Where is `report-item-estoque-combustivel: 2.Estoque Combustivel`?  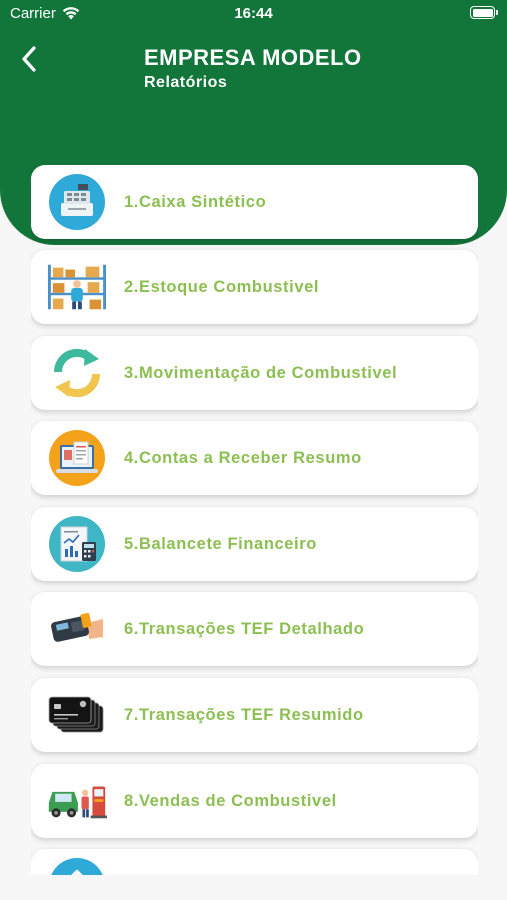 report-item-estoque-combustivel: 2.Estoque Combustivel is located at coordinates (254, 287).